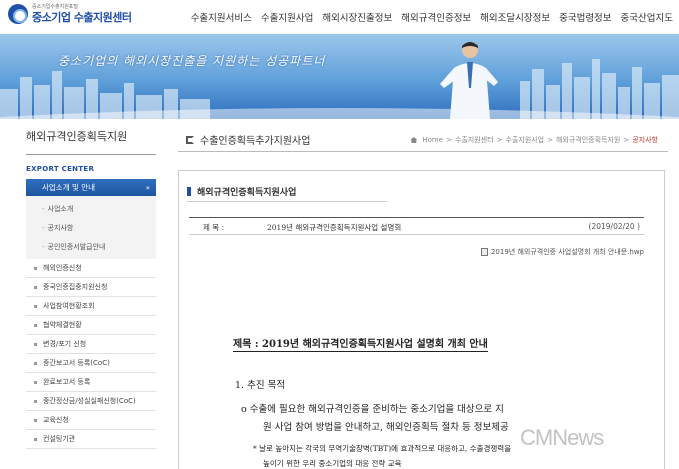 The width and height of the screenshot is (679, 469). Describe the element at coordinates (56, 420) in the screenshot. I see `sidebar-item-label: 교육신청` at that location.